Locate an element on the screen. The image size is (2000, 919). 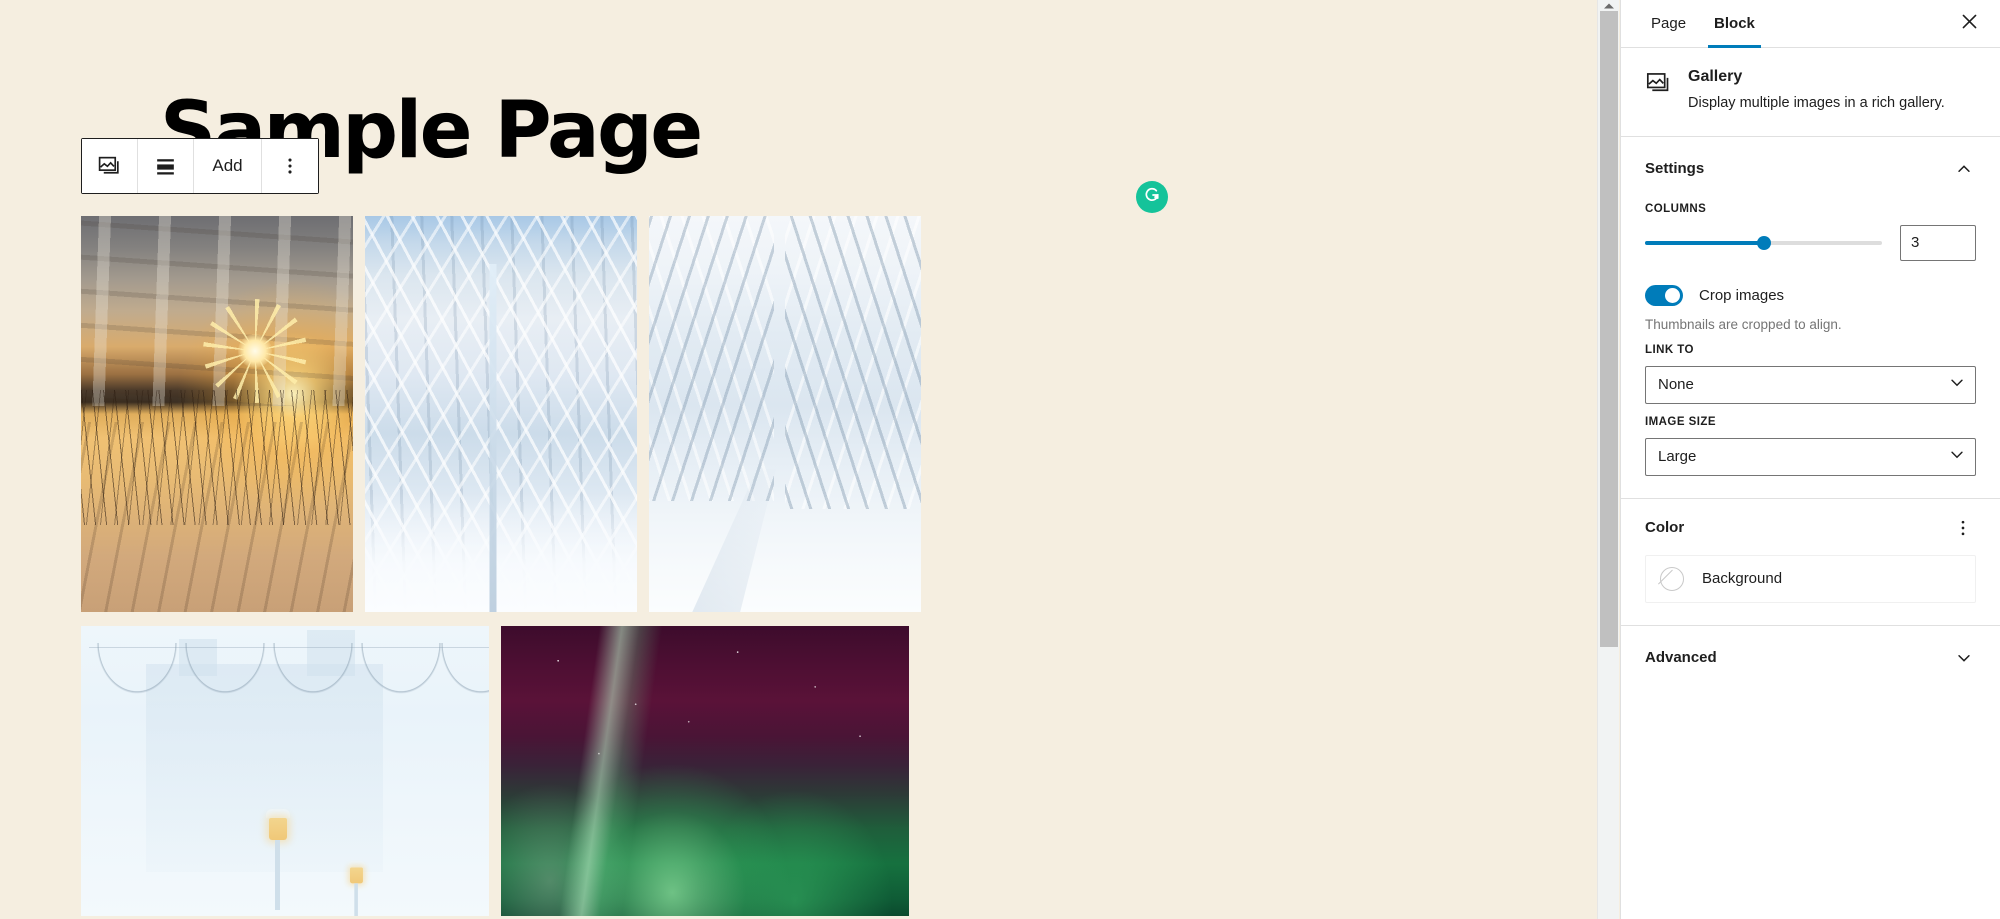
street-lamp-large is located at coordinates (277, 859).